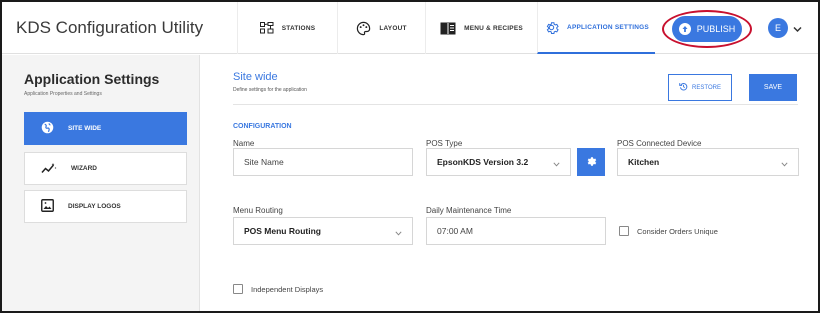  I want to click on save-button: SAVE, so click(773, 87).